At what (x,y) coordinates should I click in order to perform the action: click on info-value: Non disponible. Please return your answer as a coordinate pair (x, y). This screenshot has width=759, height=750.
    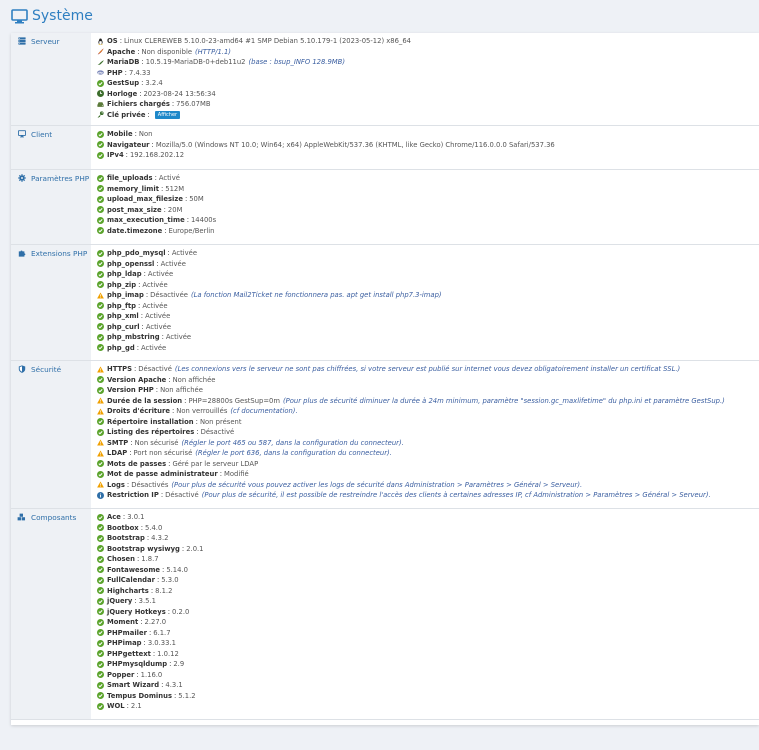
    Looking at the image, I should click on (167, 51).